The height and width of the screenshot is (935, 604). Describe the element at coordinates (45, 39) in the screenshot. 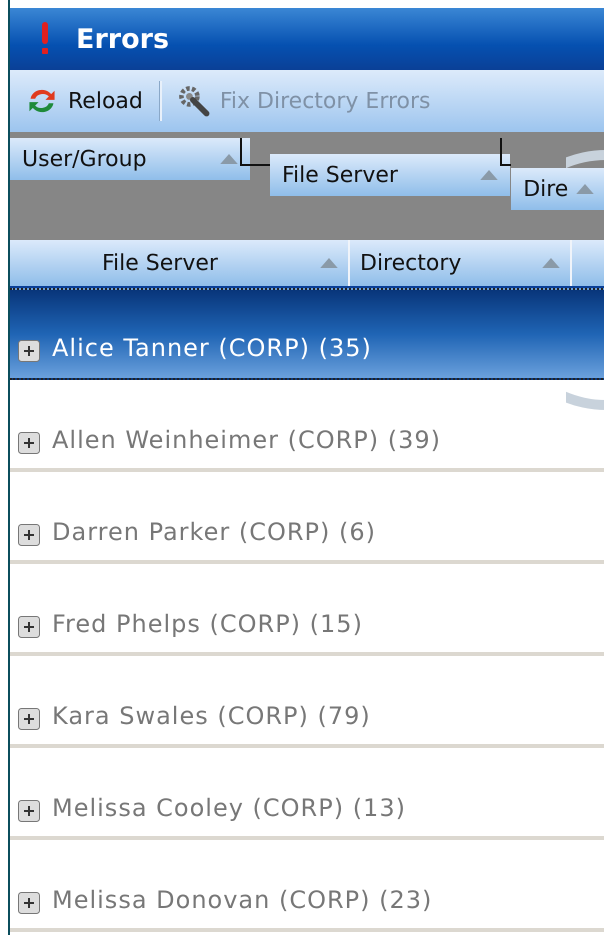

I see `exclamation-icon` at that location.